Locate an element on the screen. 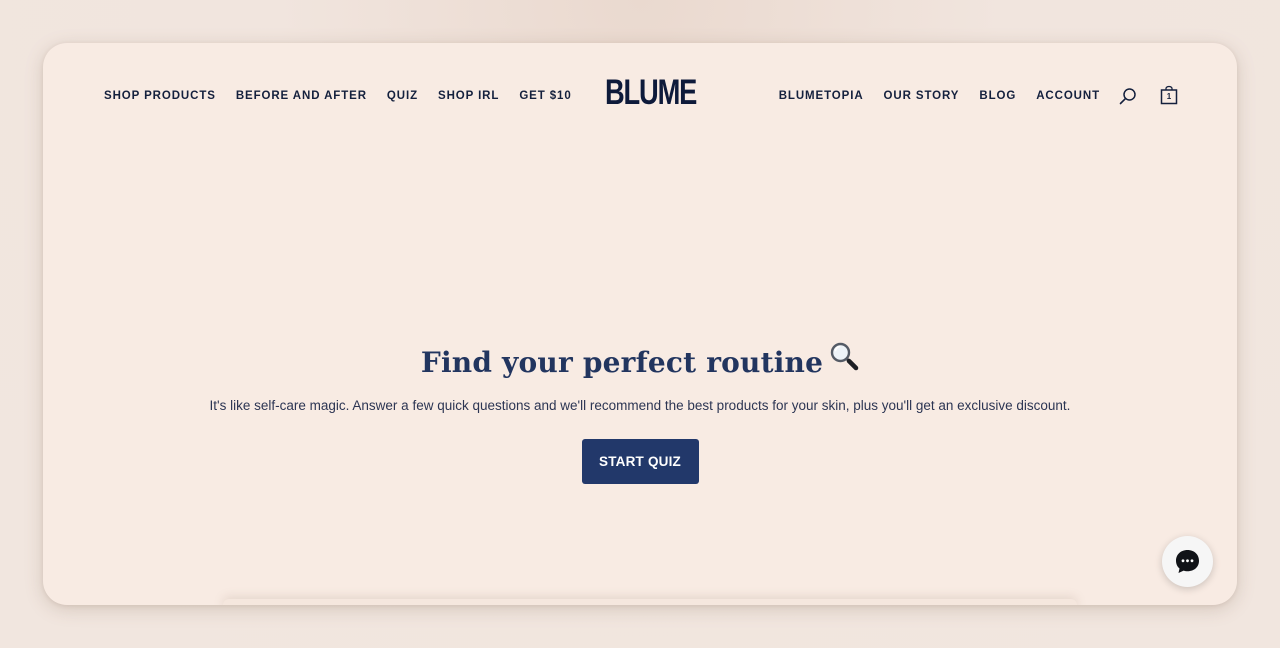 The width and height of the screenshot is (1280, 648). nav-blumetopia: BLUMETOPIA is located at coordinates (821, 96).